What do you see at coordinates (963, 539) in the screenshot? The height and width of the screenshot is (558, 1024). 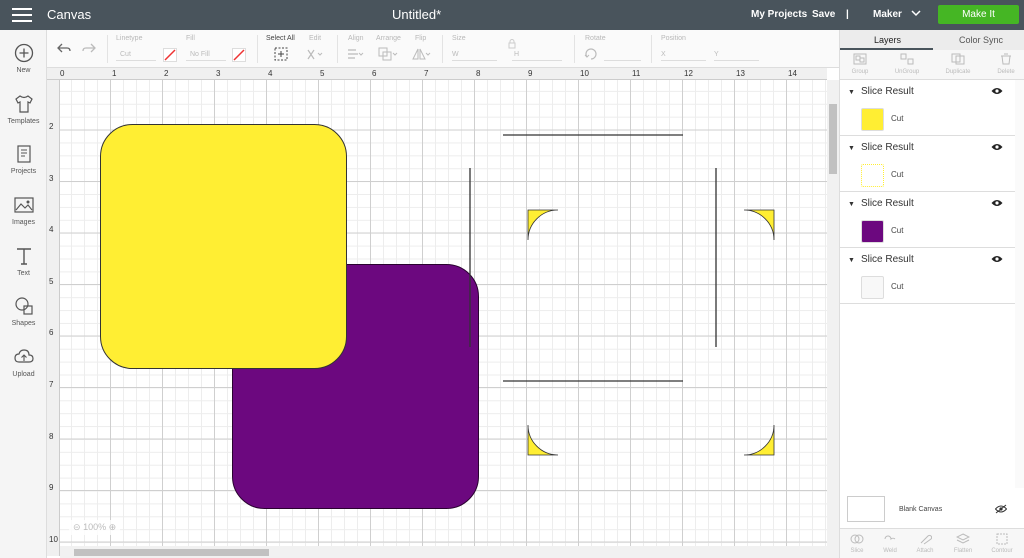 I see `flatten-icon` at bounding box center [963, 539].